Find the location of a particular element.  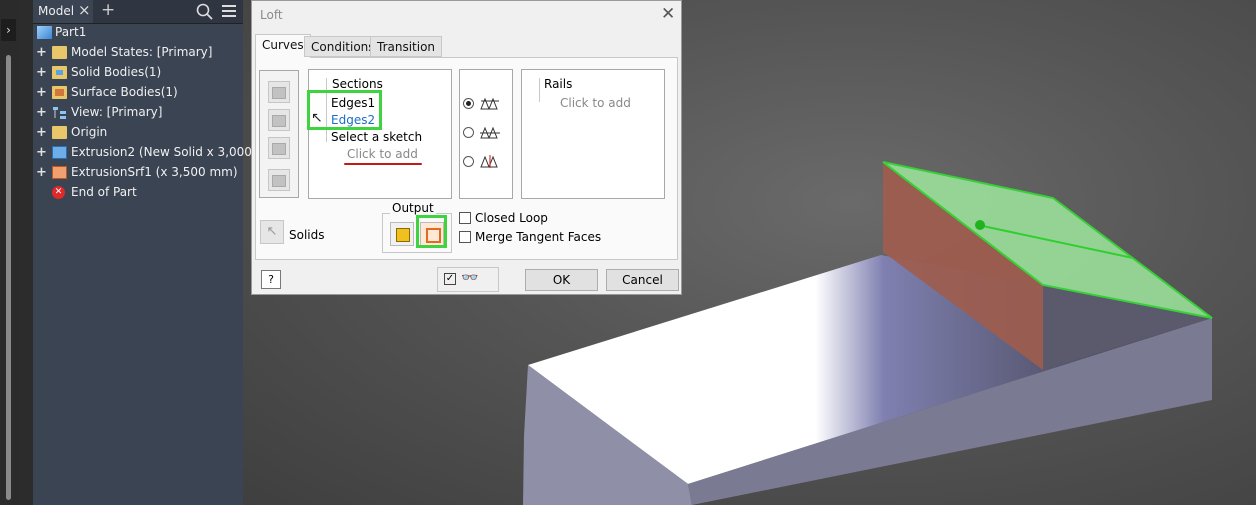

list-guide-line is located at coordinates (539, 90).